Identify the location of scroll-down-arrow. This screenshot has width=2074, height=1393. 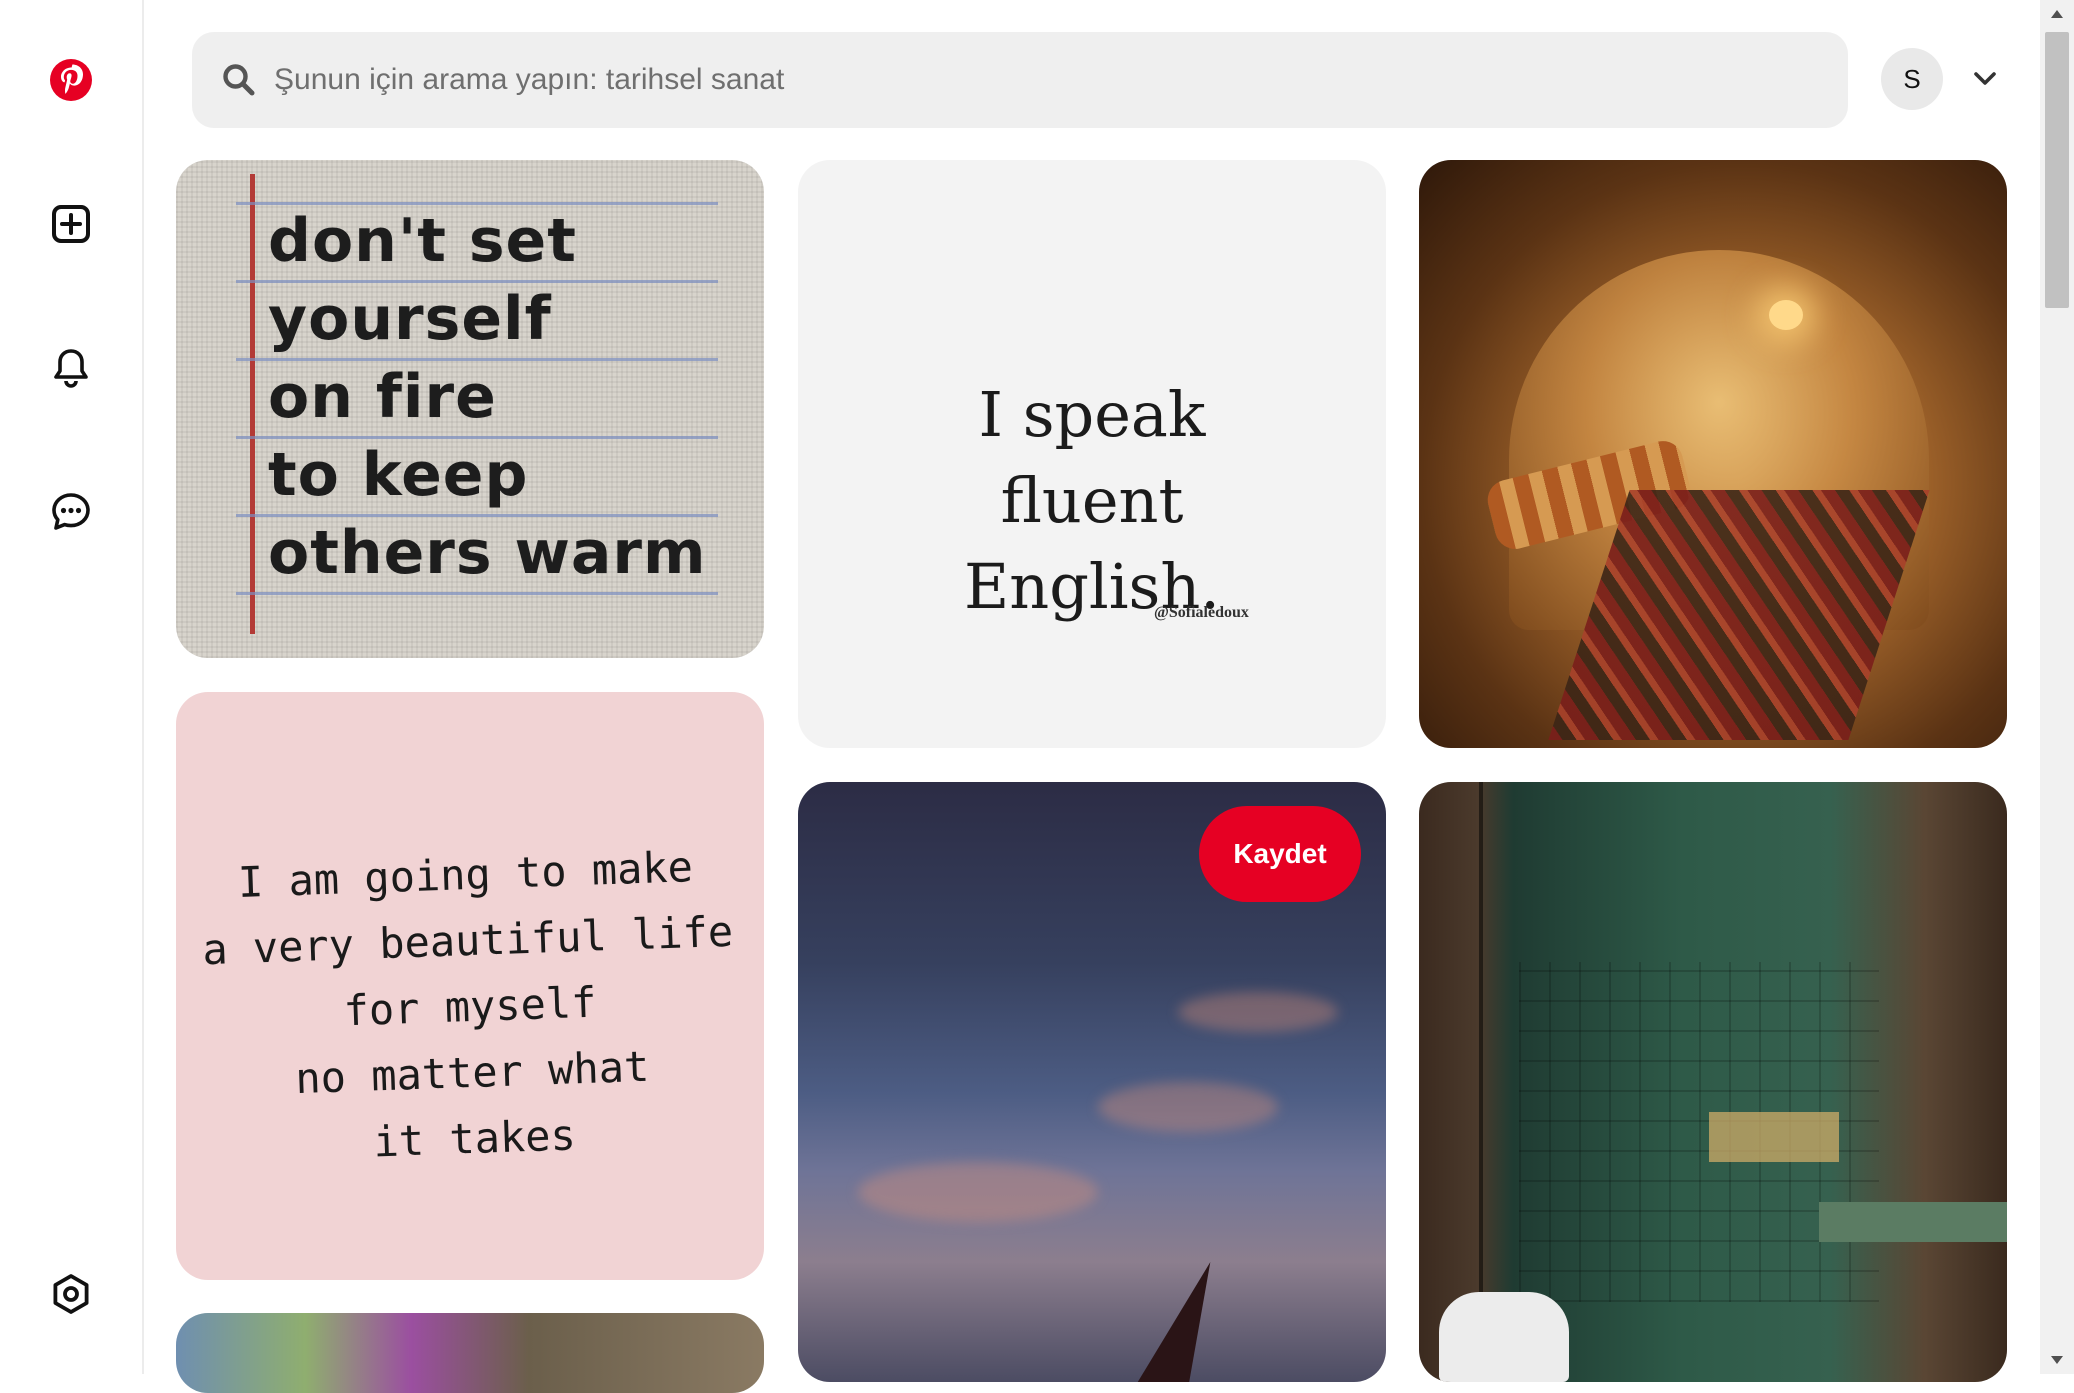
(2057, 1360).